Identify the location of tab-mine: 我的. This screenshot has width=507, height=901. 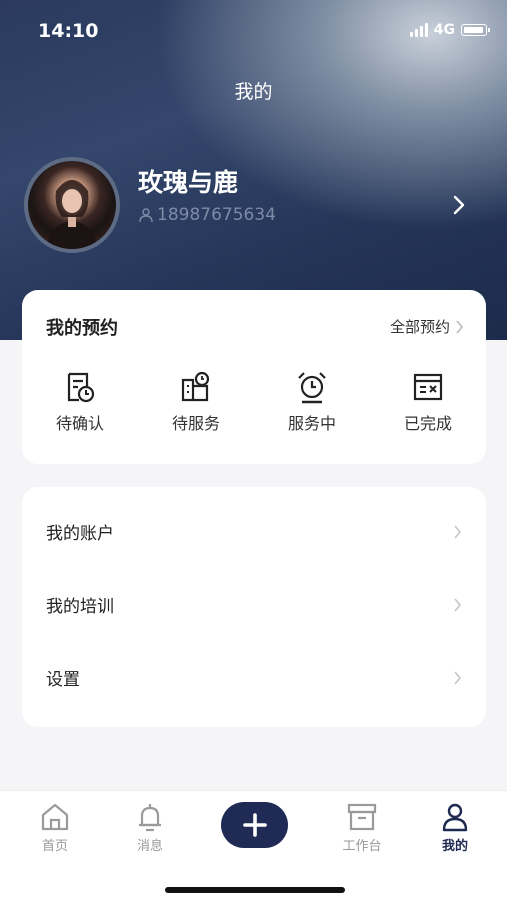
(455, 827).